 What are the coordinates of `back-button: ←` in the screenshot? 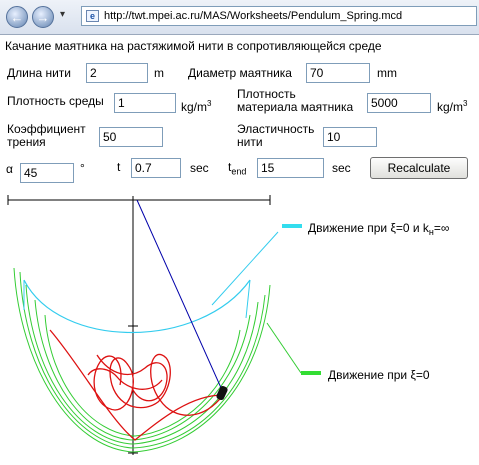 It's located at (17, 17).